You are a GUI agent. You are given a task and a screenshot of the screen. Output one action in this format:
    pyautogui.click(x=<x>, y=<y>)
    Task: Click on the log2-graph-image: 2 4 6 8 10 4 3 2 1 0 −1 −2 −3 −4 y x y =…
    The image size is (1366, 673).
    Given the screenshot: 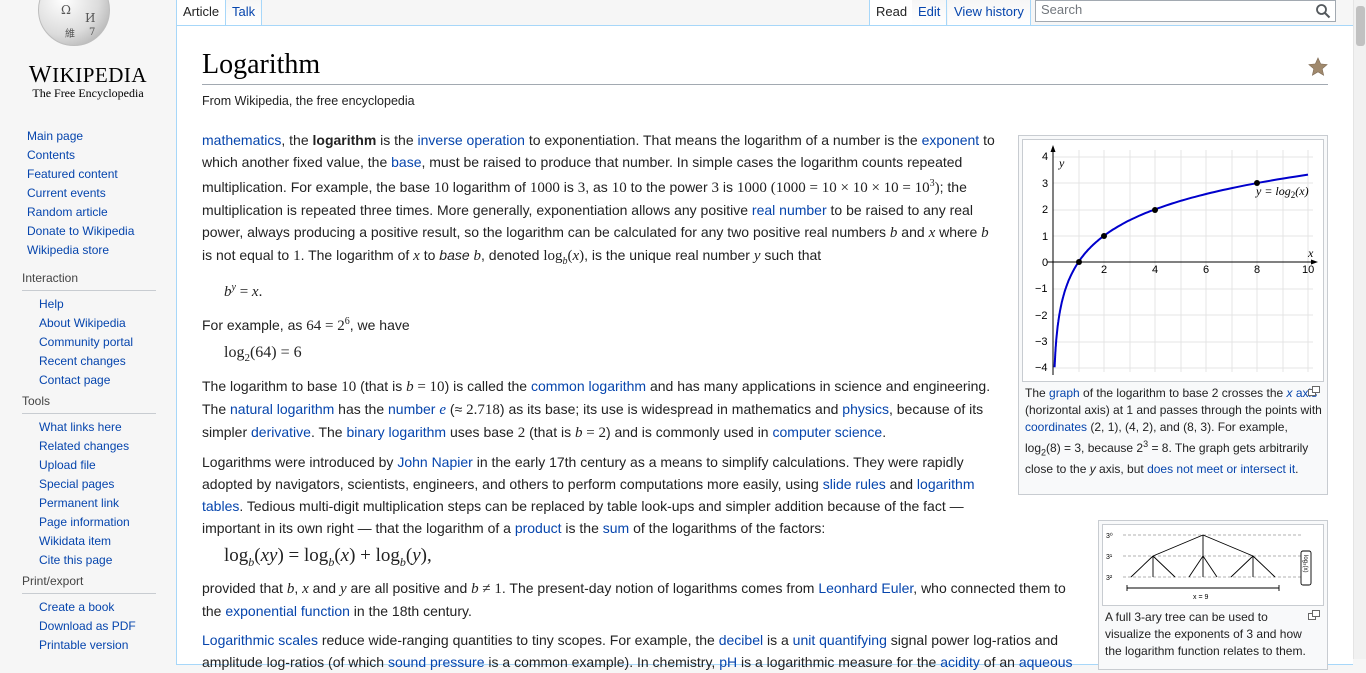 What is the action you would take?
    pyautogui.click(x=1173, y=260)
    